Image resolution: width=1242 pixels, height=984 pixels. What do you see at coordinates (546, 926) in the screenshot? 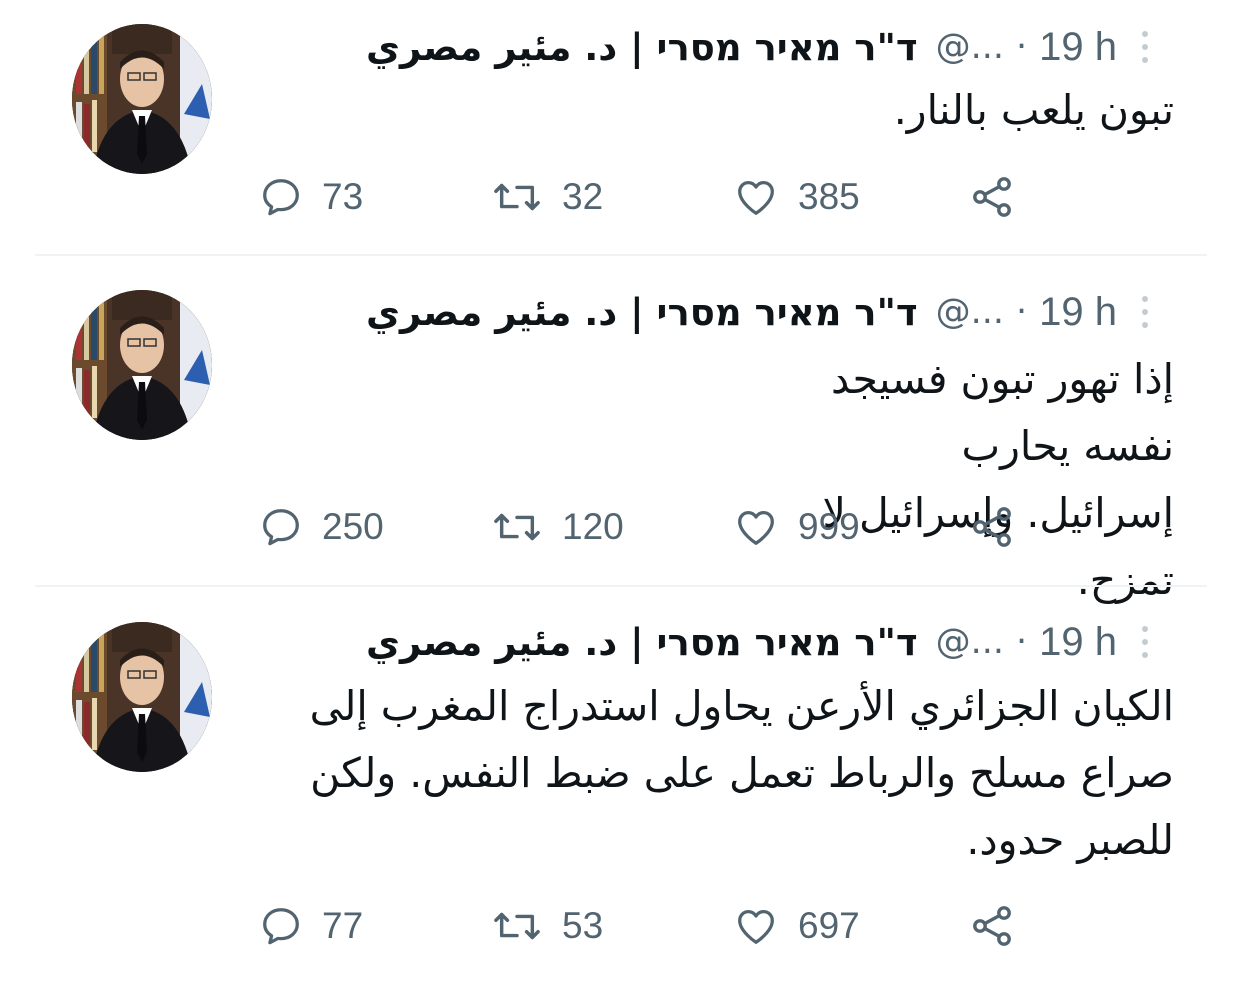
I see `retweet-button: 53` at bounding box center [546, 926].